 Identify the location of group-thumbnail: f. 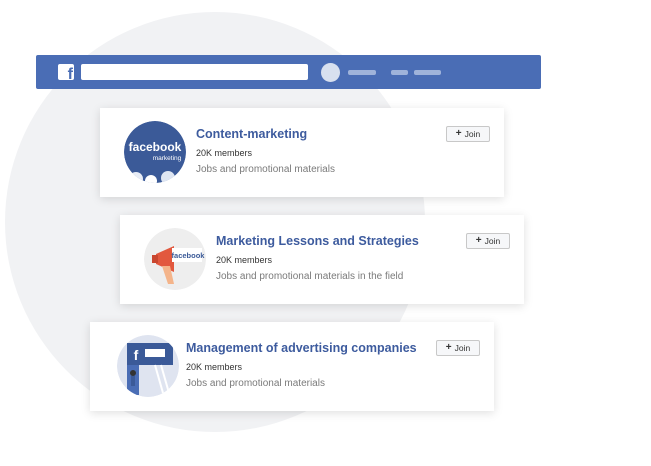
(148, 366).